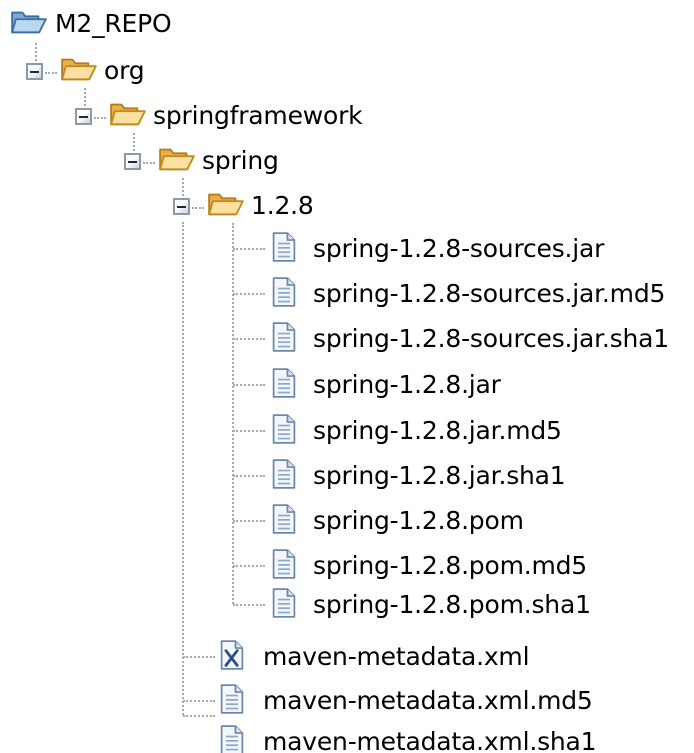 This screenshot has height=753, width=694. Describe the element at coordinates (396, 656) in the screenshot. I see `tree-file-label: maven-metadata.xml` at that location.